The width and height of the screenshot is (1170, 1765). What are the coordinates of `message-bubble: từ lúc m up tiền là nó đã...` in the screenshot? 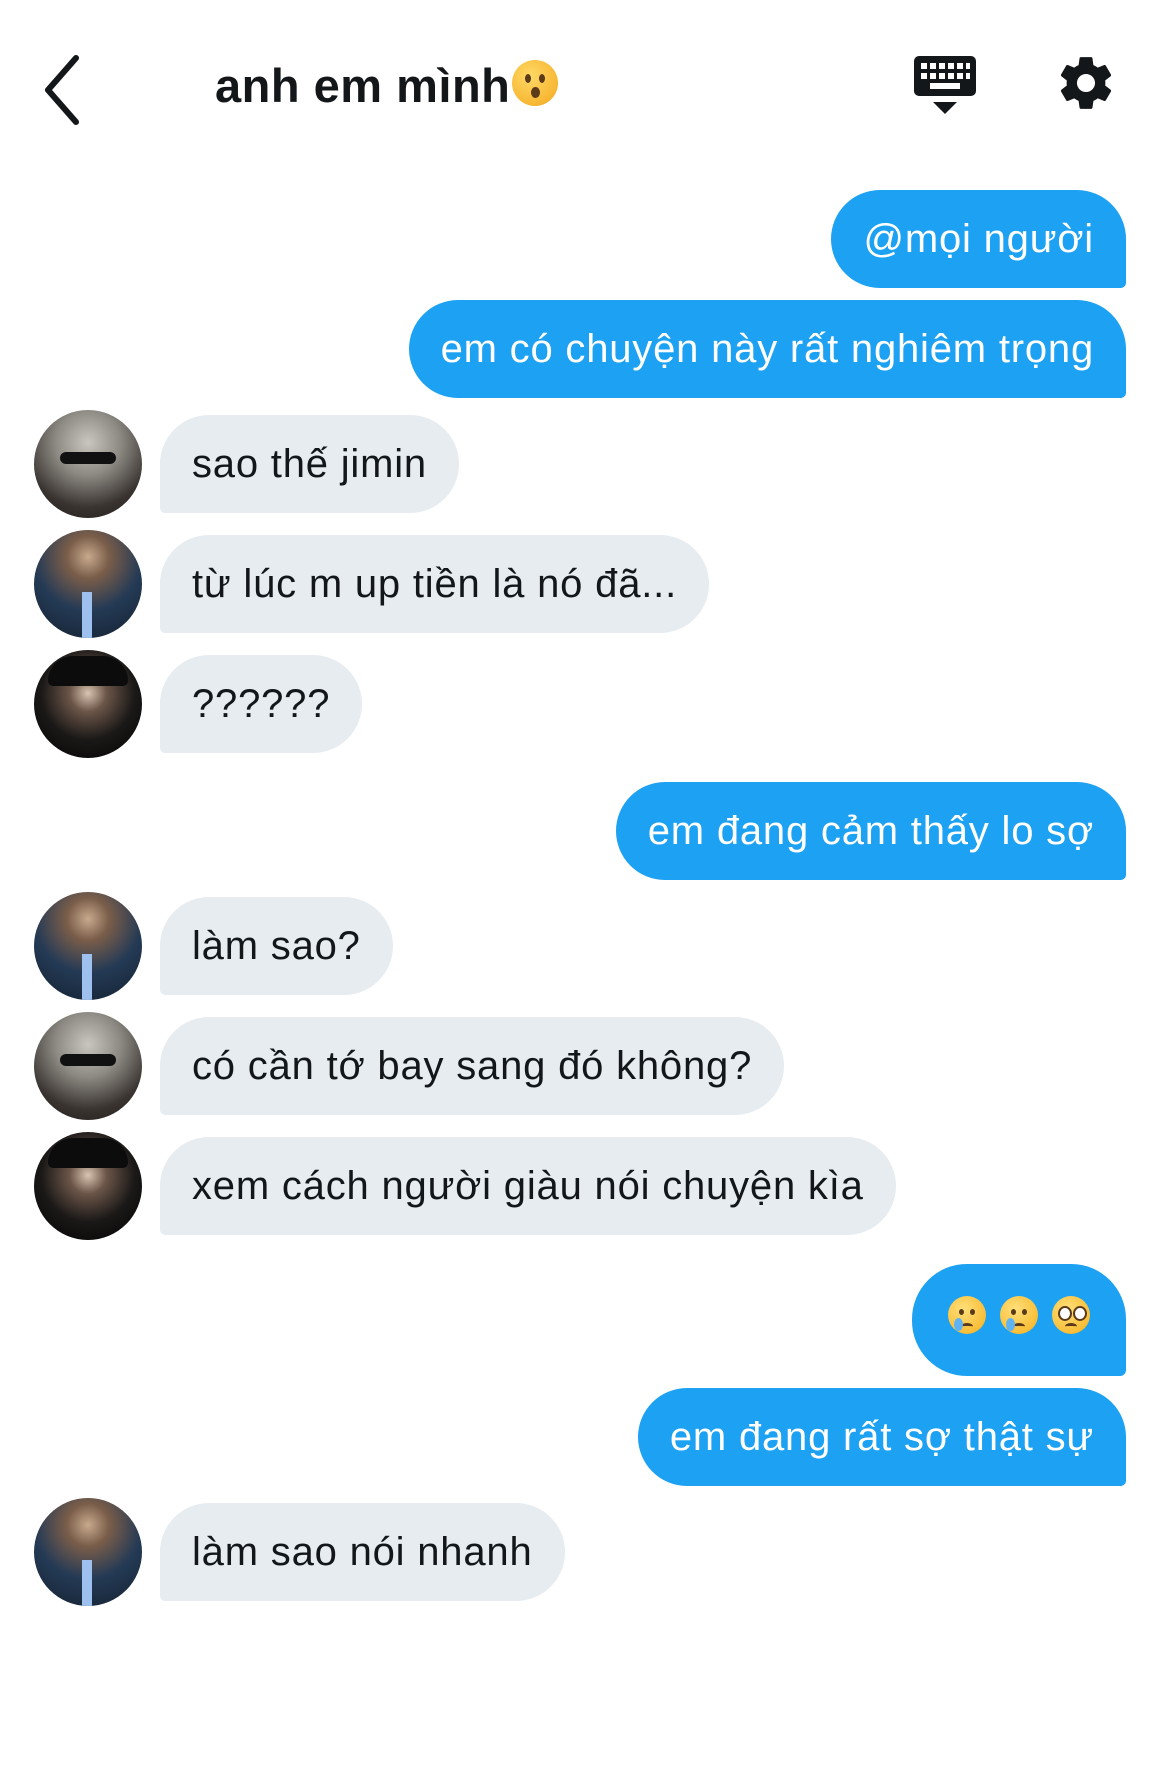 It's located at (434, 584).